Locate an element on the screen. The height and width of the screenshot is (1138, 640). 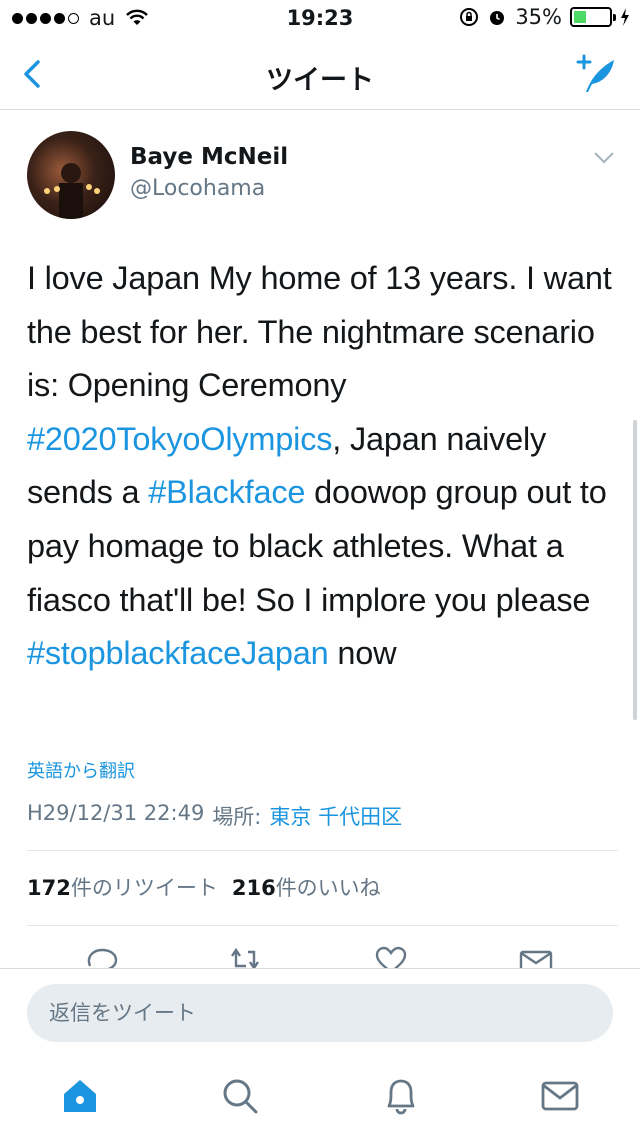
tweet-meta: H29/12/31 22:49 場所: 東京 千代田区 is located at coordinates (214, 816).